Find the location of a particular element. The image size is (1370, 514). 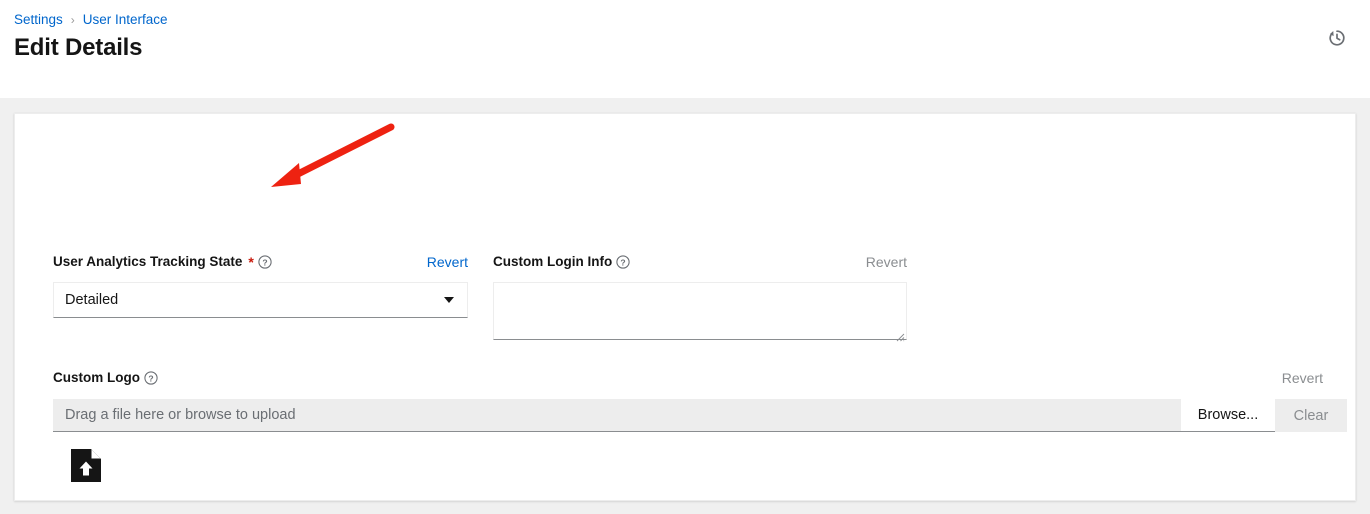

file-upload-icon is located at coordinates (86, 465).